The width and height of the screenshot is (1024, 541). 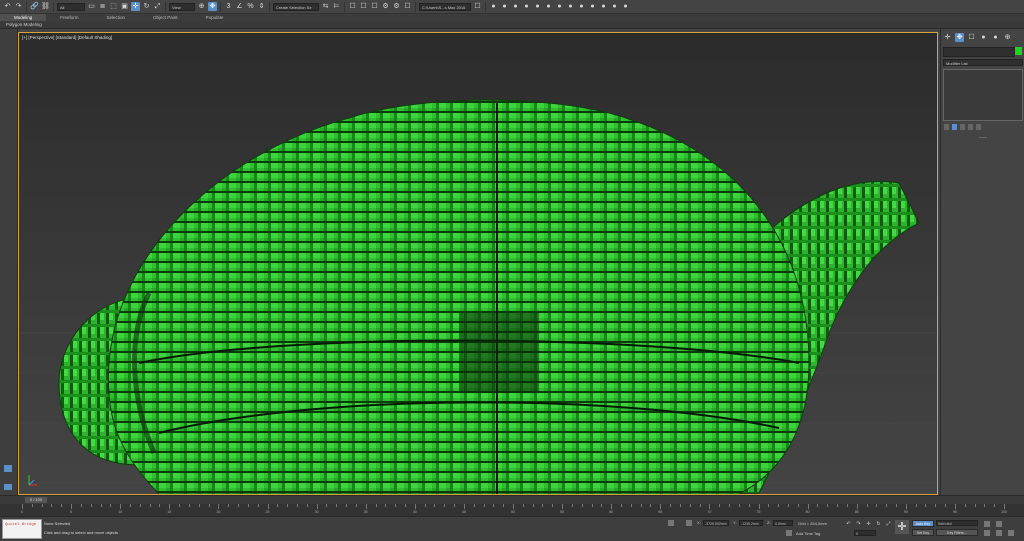 What do you see at coordinates (18, 6) in the screenshot?
I see `redo-icon: ↷` at bounding box center [18, 6].